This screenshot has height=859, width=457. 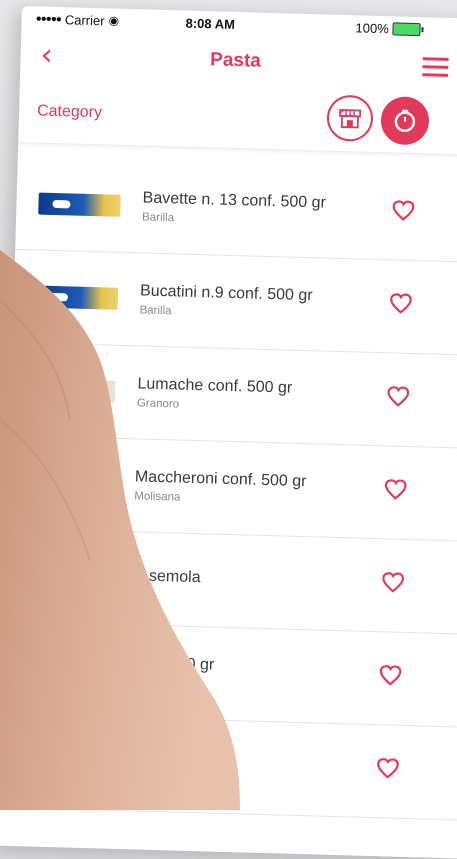 What do you see at coordinates (226, 293) in the screenshot?
I see `product-name: Bucatini n.9 conf. 500 gr` at bounding box center [226, 293].